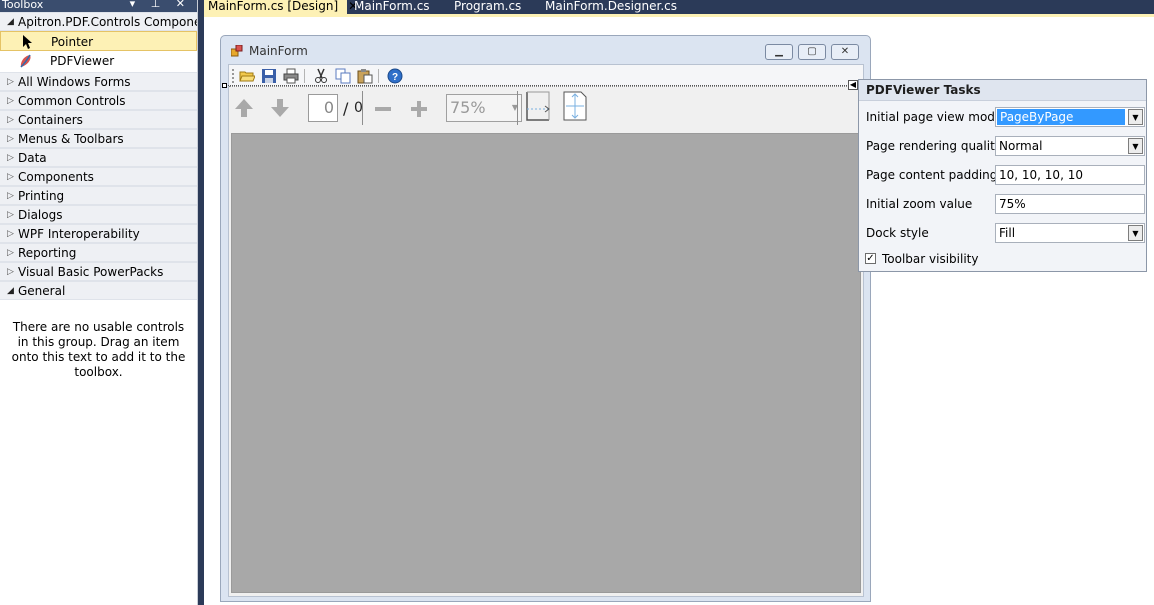 The image size is (1154, 605). Describe the element at coordinates (98, 233) in the screenshot. I see `toolbox-group-wpf-interoperability: ▷ WPF Interoperability` at that location.